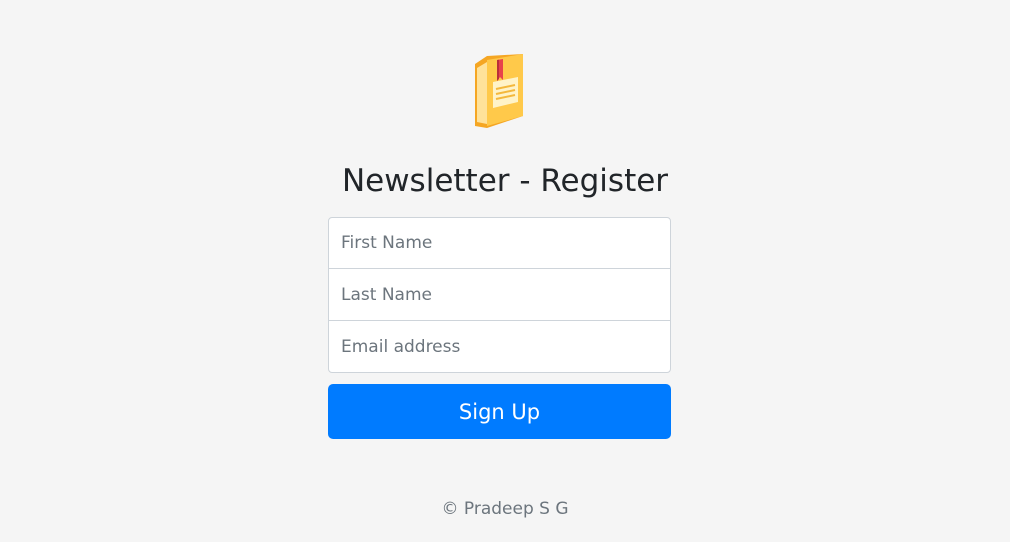 The width and height of the screenshot is (1010, 542). What do you see at coordinates (499, 346) in the screenshot?
I see `email-input` at bounding box center [499, 346].